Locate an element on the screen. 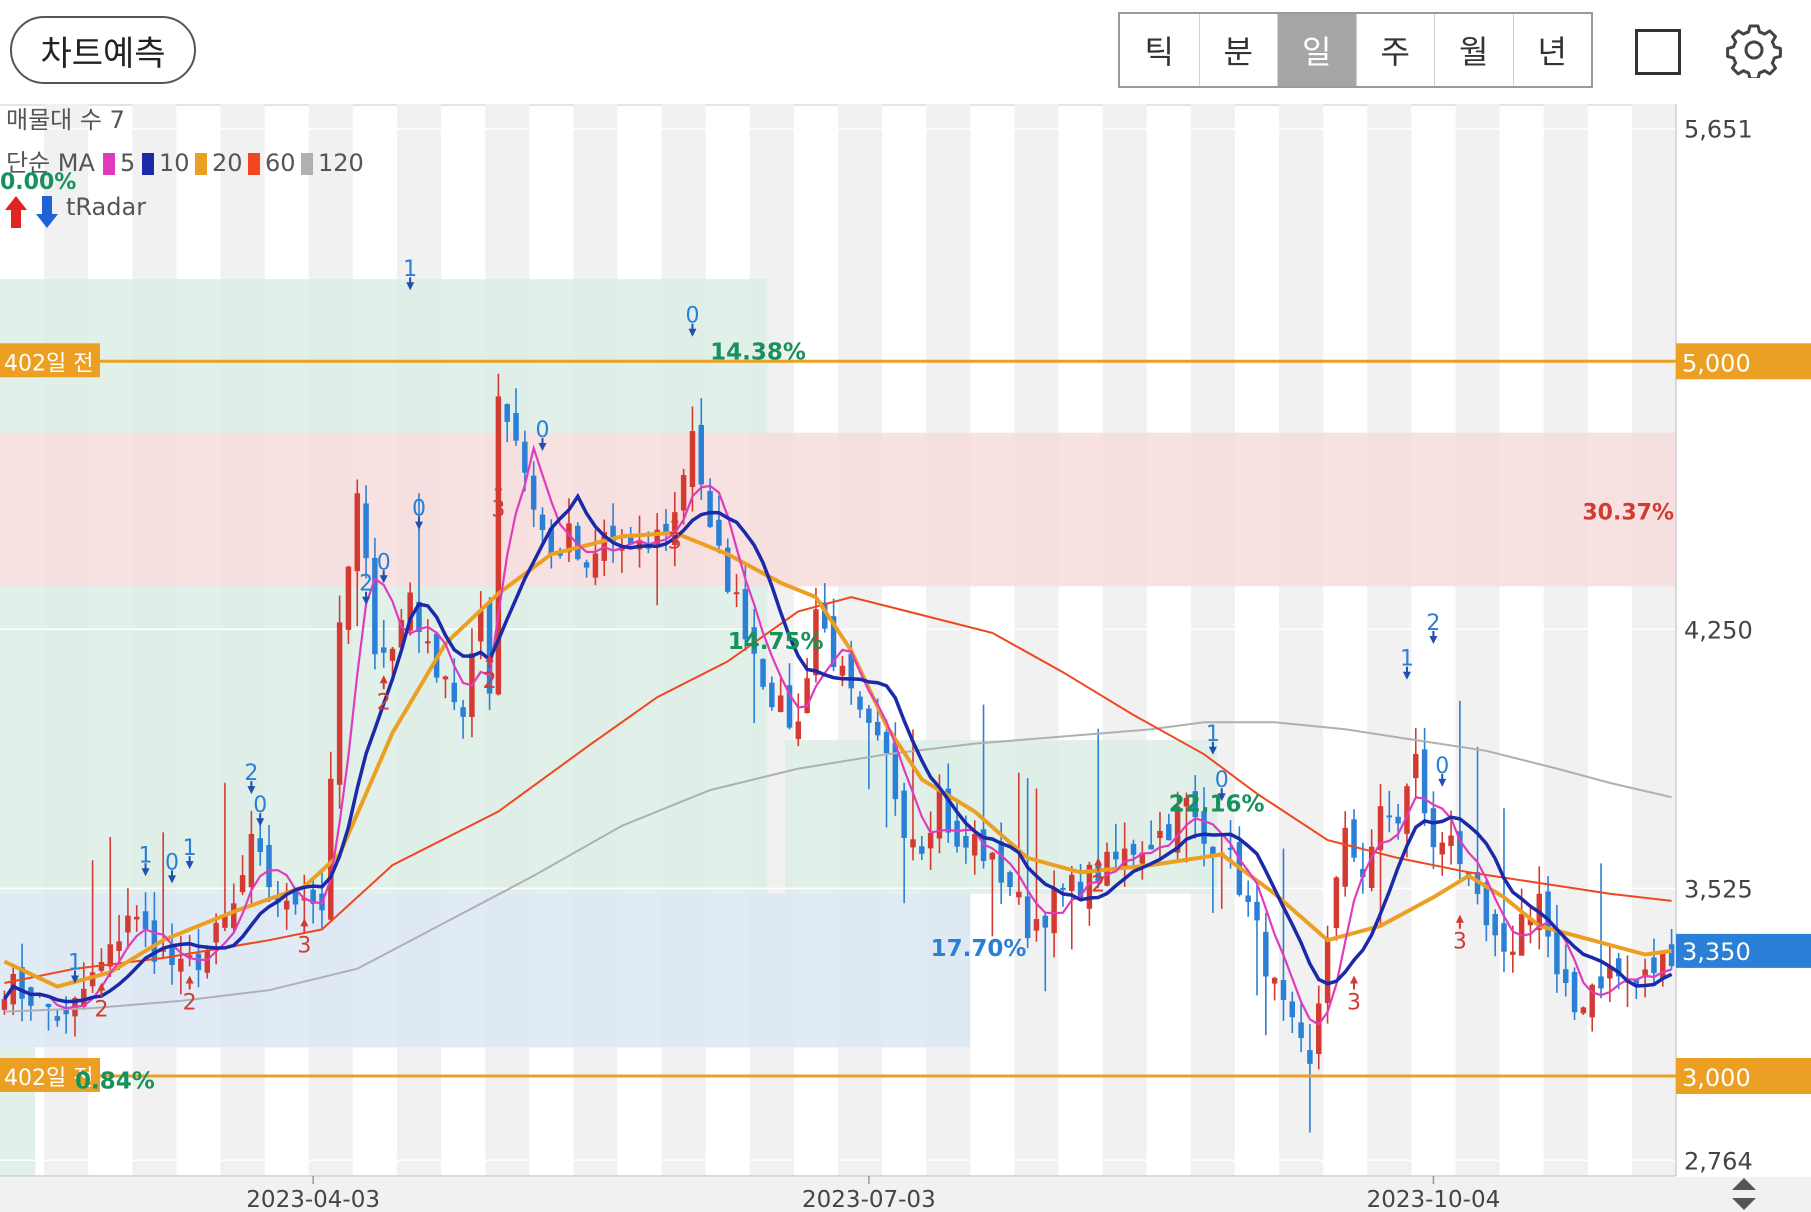 The height and width of the screenshot is (1212, 1811). hline-left-label: 402일 전 is located at coordinates (48, 363).